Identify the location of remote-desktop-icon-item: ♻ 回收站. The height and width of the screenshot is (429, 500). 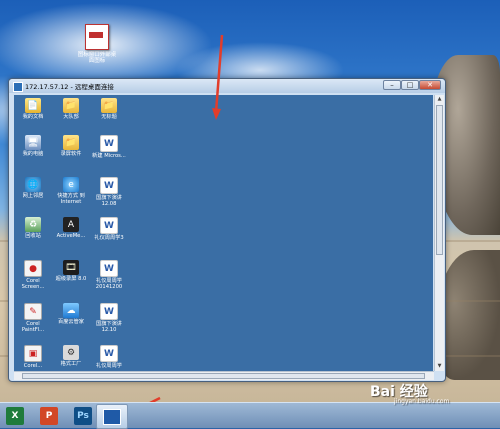
(33, 228).